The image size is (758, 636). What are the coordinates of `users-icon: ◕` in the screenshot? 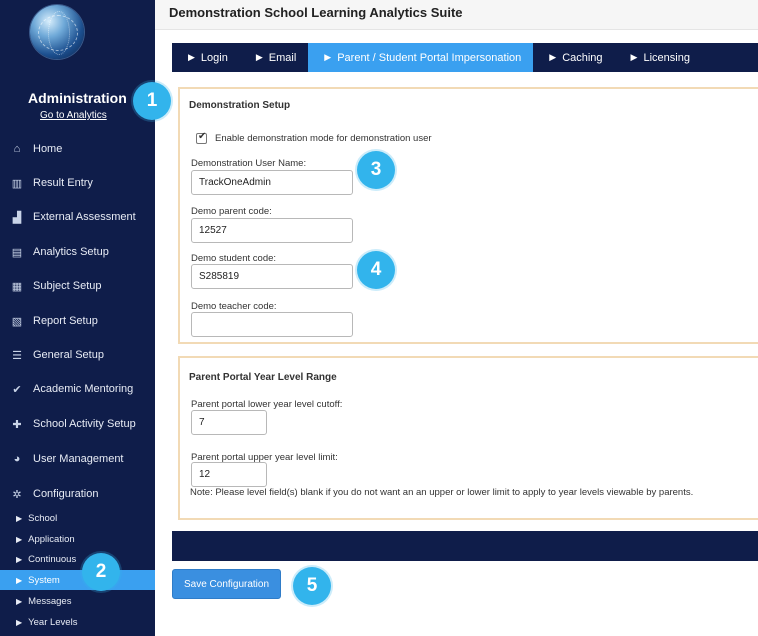 It's located at (17, 459).